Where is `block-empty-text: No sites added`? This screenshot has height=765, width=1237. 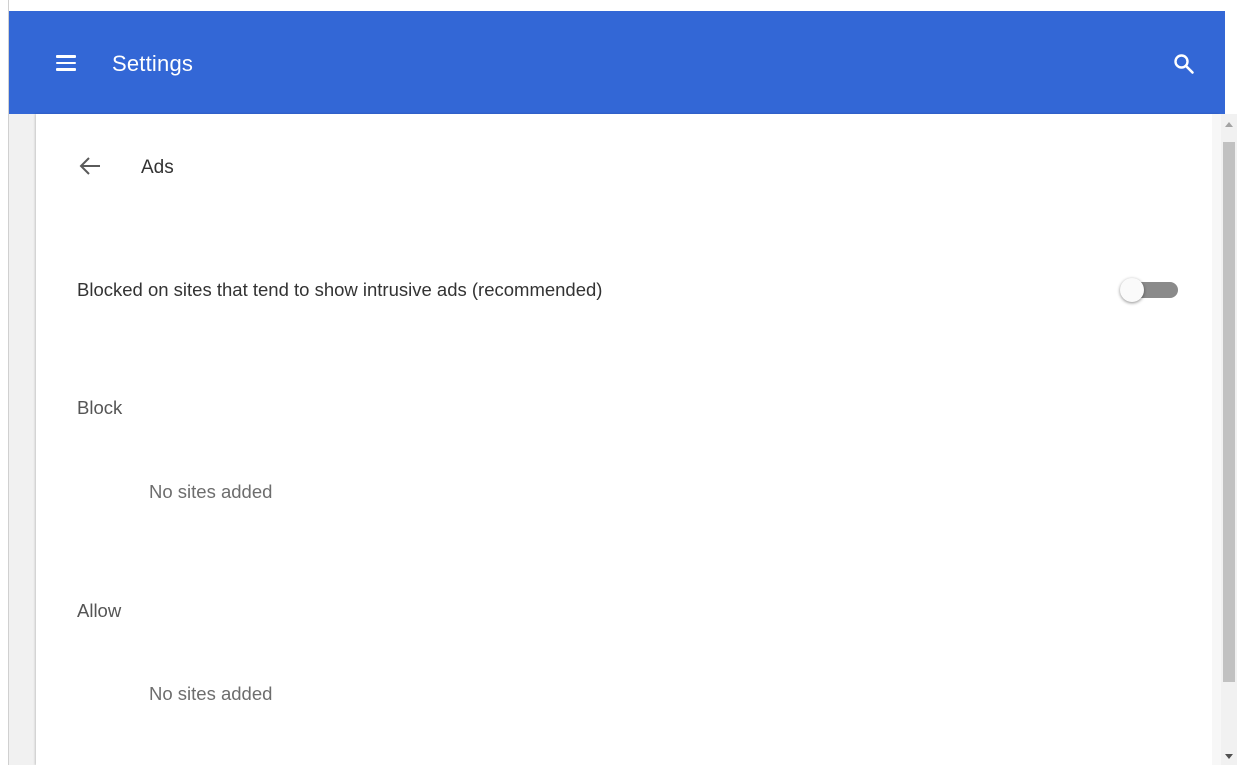 block-empty-text: No sites added is located at coordinates (211, 491).